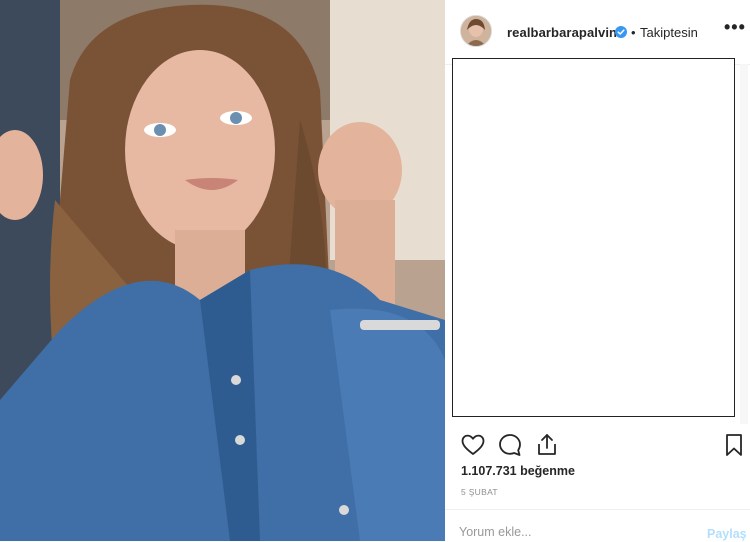 This screenshot has width=750, height=542. What do you see at coordinates (479, 492) in the screenshot?
I see `post-date: 5 ŞUBAT` at bounding box center [479, 492].